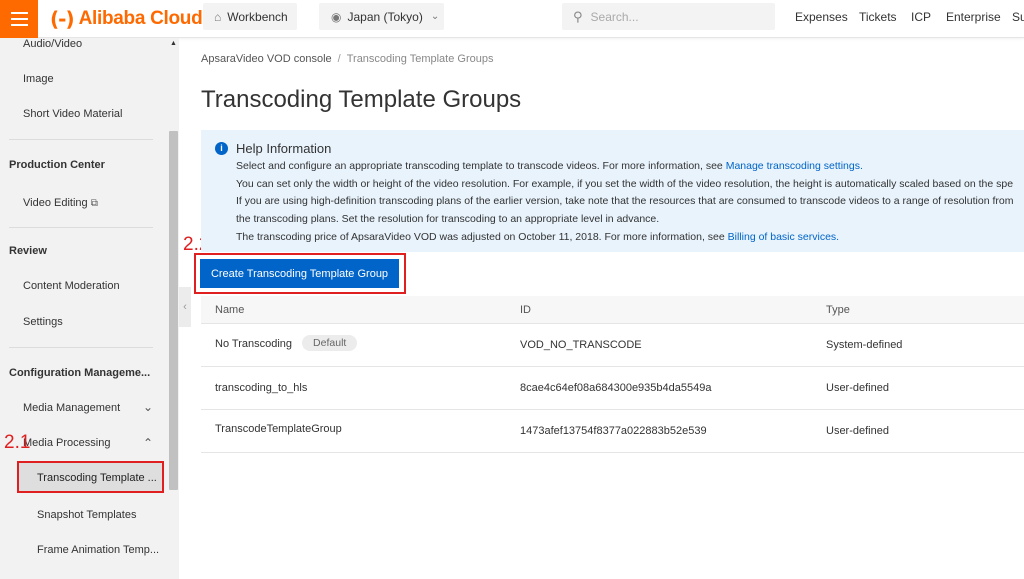 This screenshot has width=1024, height=579. What do you see at coordinates (838, 310) in the screenshot?
I see `column-header-type: Type` at bounding box center [838, 310].